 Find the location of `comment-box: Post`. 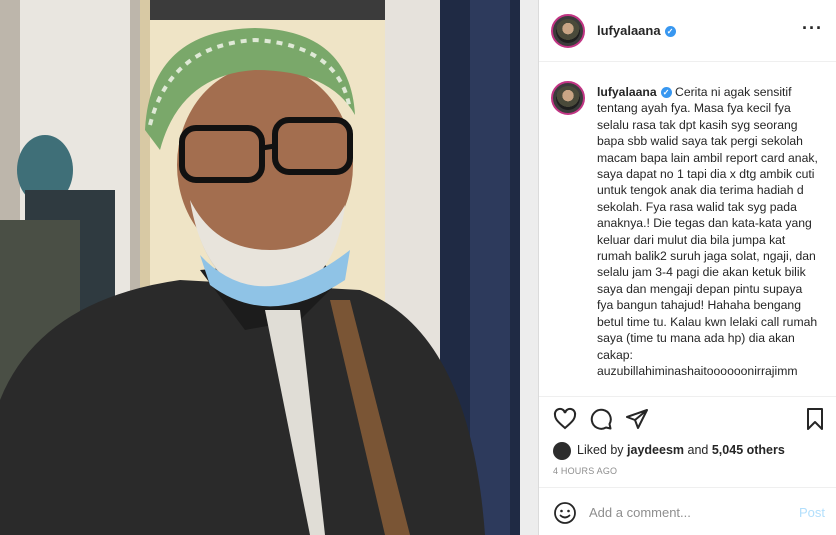

comment-box: Post is located at coordinates (687, 511).